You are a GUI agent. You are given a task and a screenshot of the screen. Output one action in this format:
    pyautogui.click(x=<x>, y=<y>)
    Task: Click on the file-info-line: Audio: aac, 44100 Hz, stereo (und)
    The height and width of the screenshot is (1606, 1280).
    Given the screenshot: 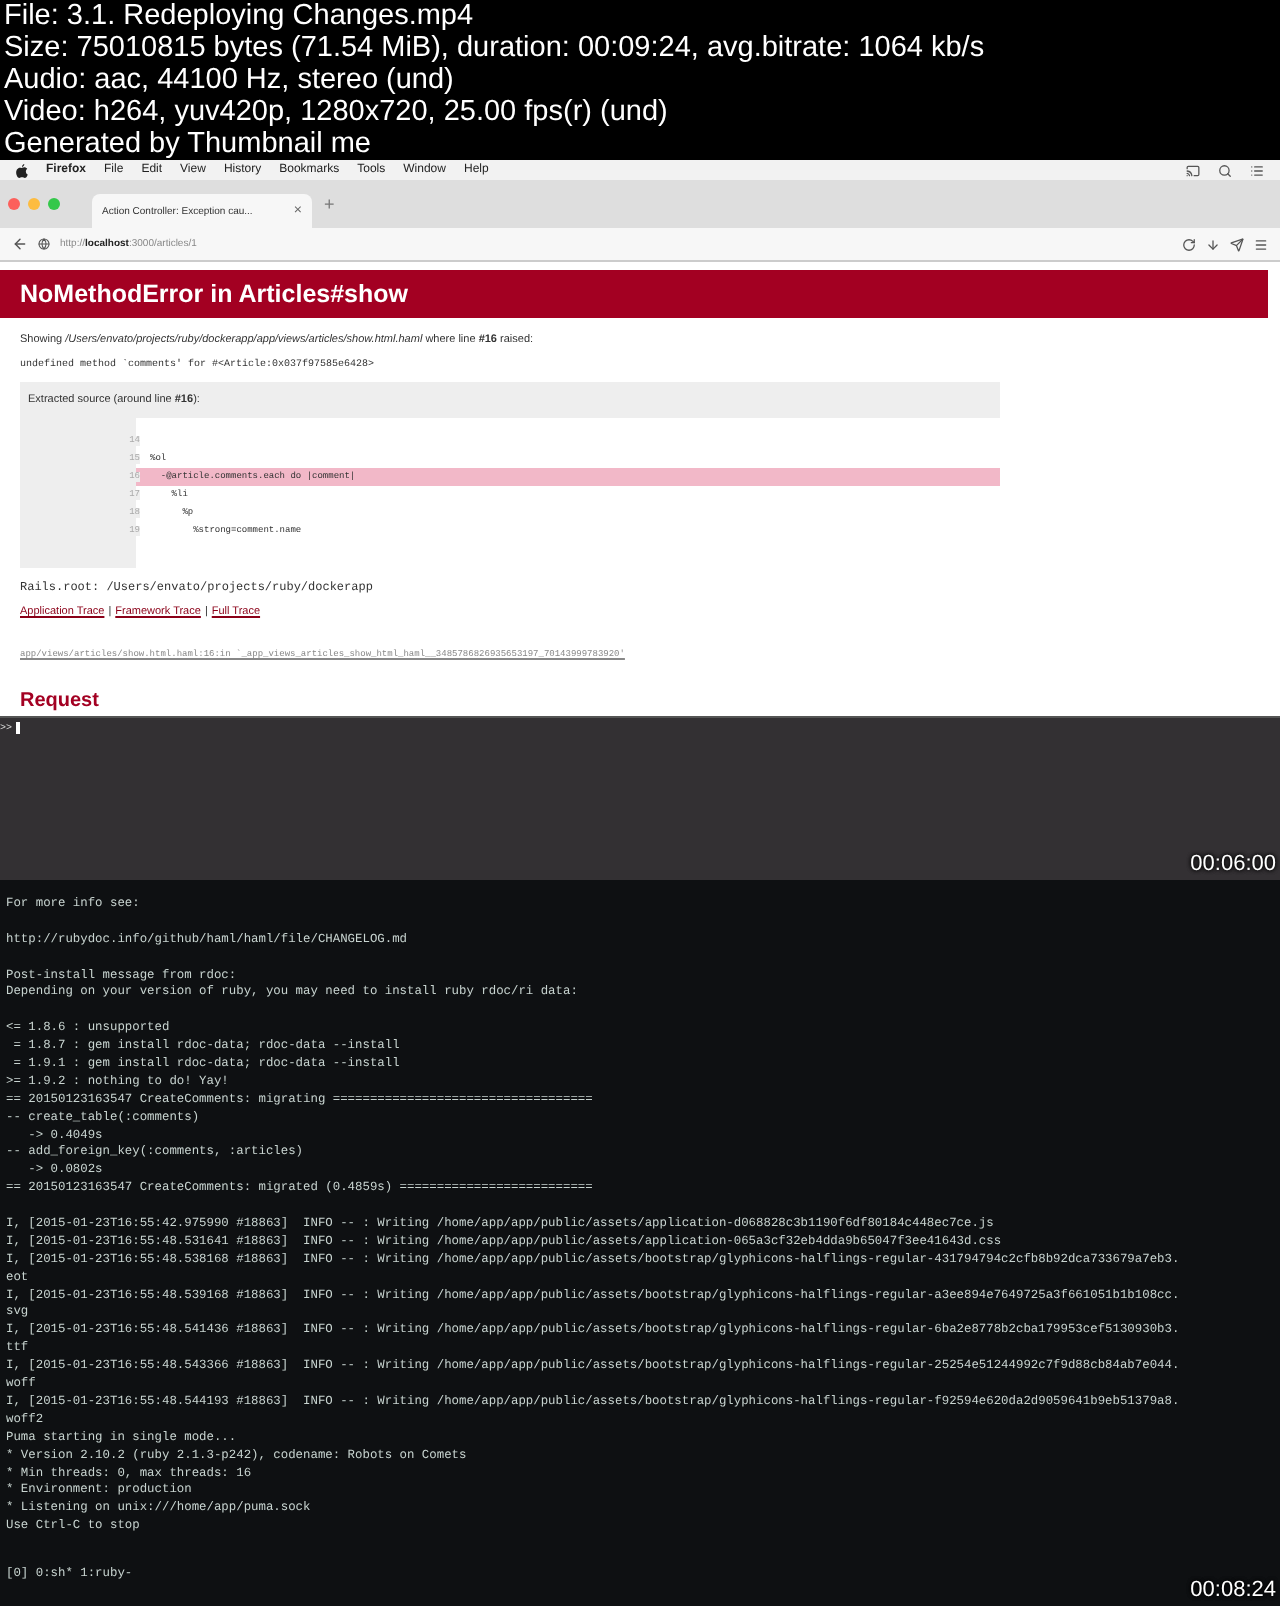 What is the action you would take?
    pyautogui.click(x=230, y=80)
    